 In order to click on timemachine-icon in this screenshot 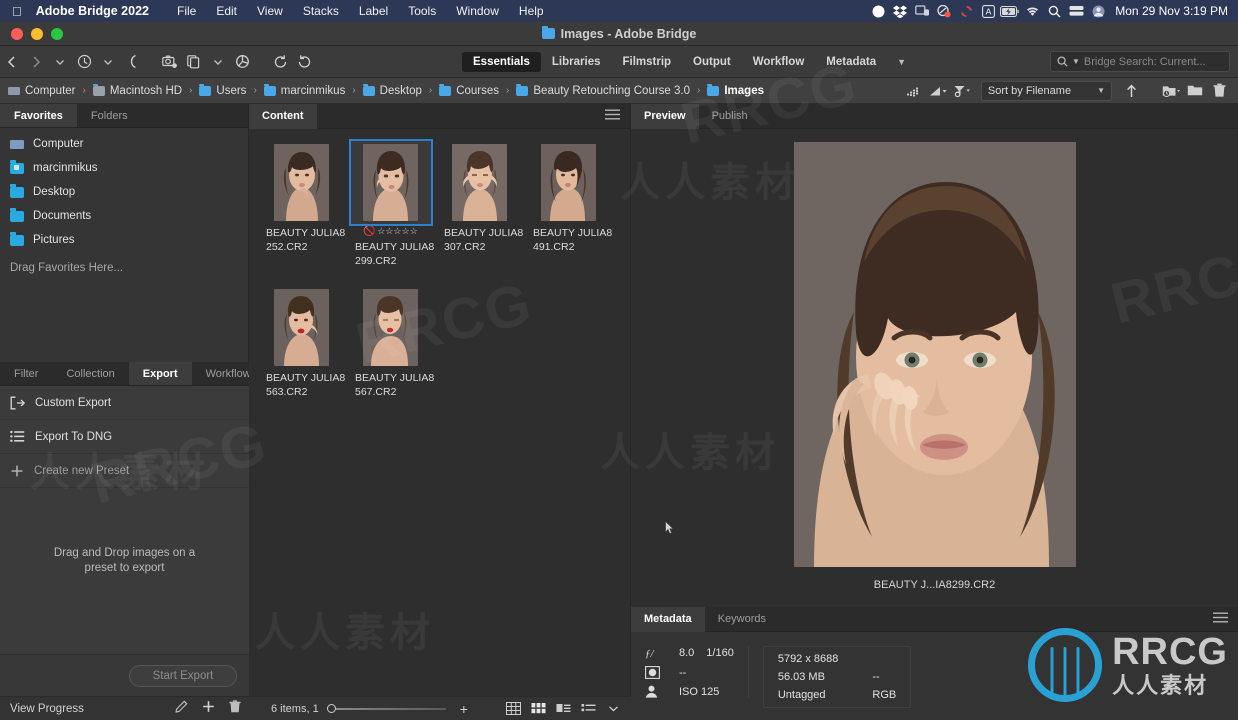, I will do `click(1076, 11)`.